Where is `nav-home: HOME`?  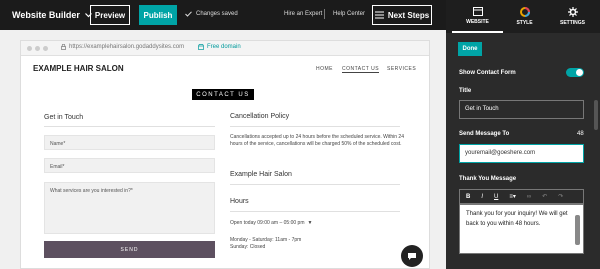
nav-home: HOME is located at coordinates (324, 69).